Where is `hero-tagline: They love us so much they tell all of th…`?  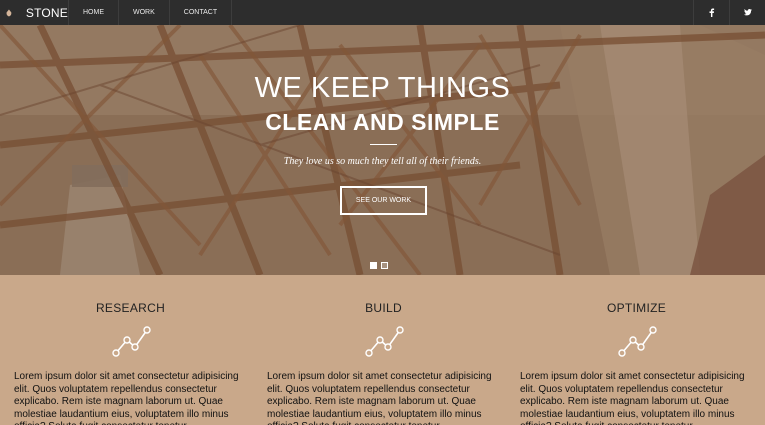 hero-tagline: They love us so much they tell all of th… is located at coordinates (382, 161).